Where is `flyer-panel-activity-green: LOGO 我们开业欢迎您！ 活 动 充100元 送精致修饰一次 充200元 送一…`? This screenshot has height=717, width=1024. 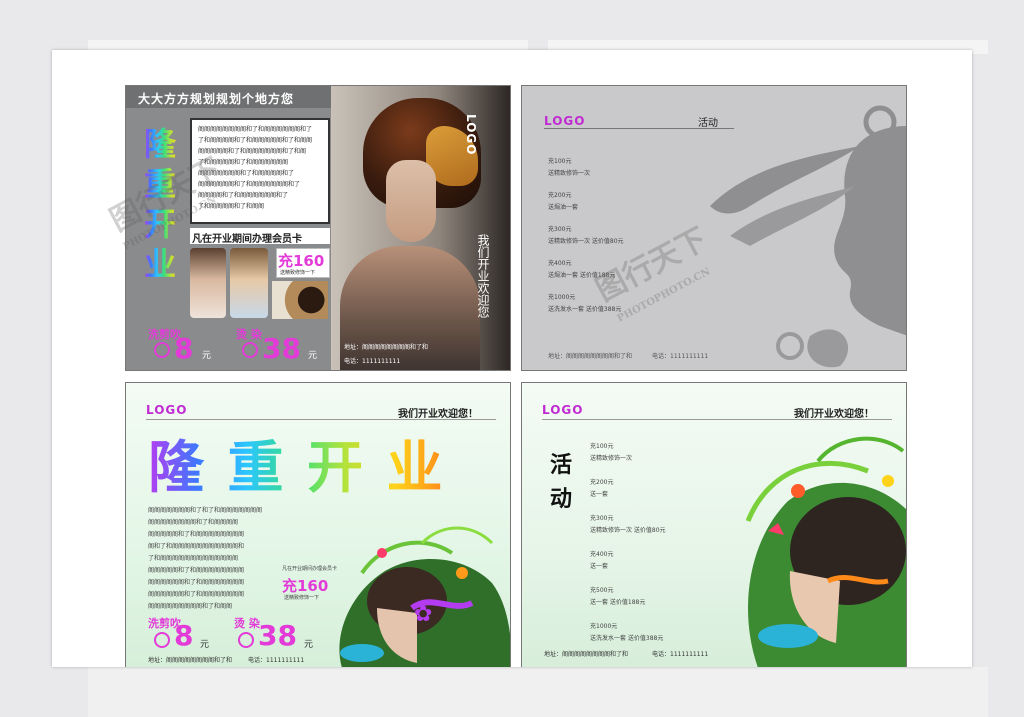 flyer-panel-activity-green: LOGO 我们开业欢迎您！ 活 动 充100元 送精致修饰一次 充200元 送一… is located at coordinates (714, 524).